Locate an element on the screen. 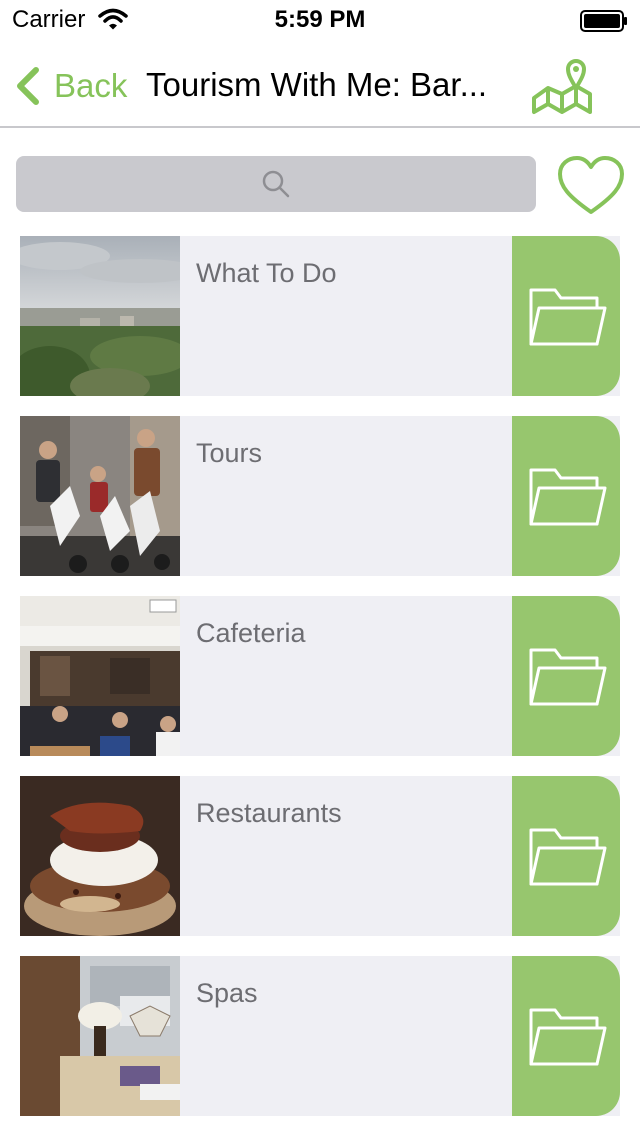  status-bar: Carrier 5:59 PM is located at coordinates (320, 20).